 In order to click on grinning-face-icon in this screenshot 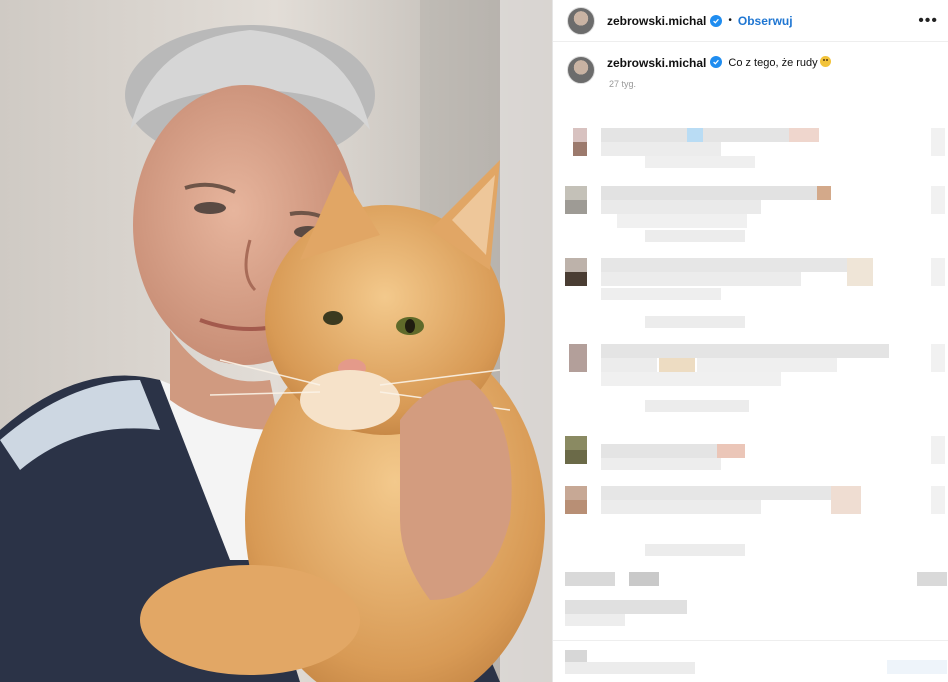, I will do `click(825, 61)`.